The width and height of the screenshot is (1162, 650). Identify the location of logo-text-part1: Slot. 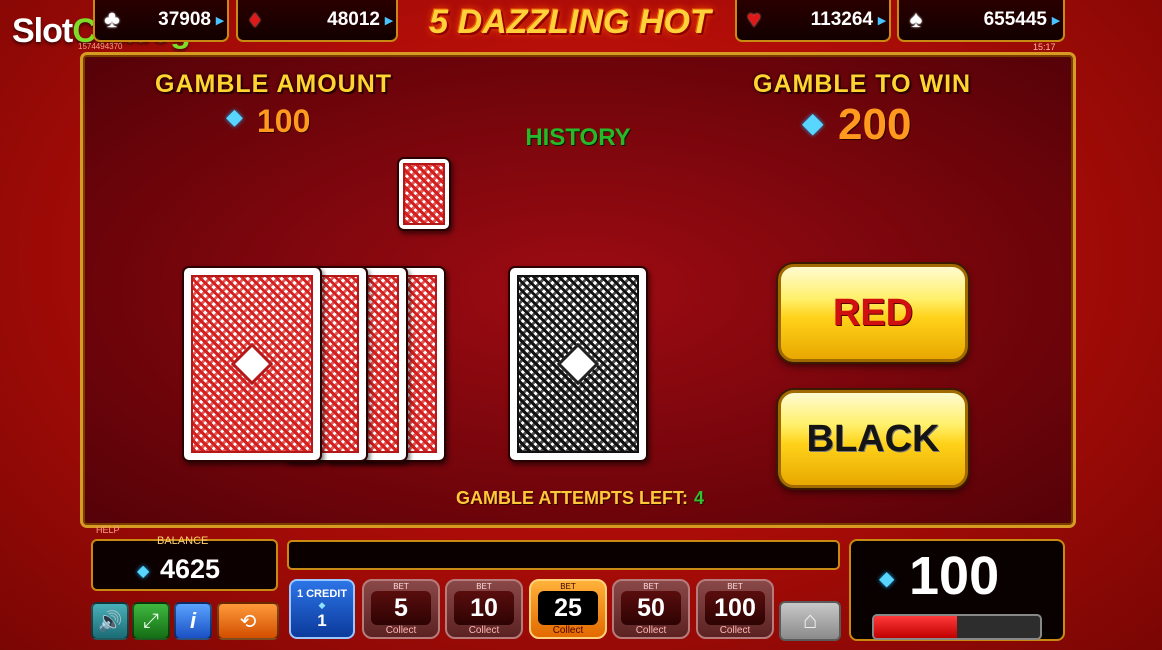
(42, 31).